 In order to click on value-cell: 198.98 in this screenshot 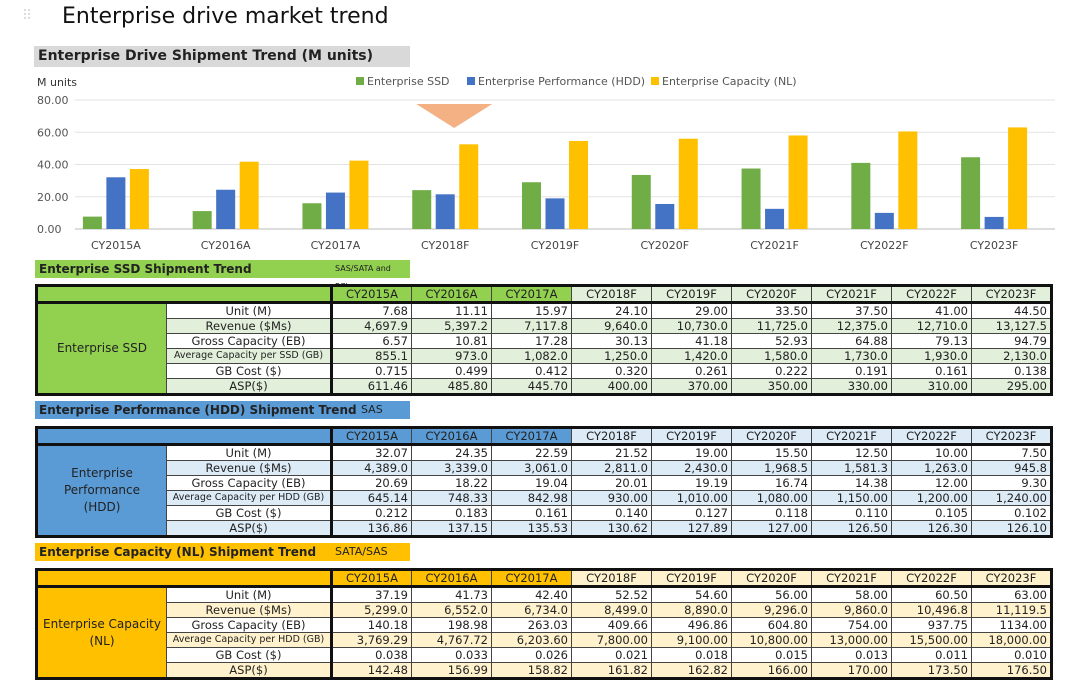, I will do `click(451, 625)`.